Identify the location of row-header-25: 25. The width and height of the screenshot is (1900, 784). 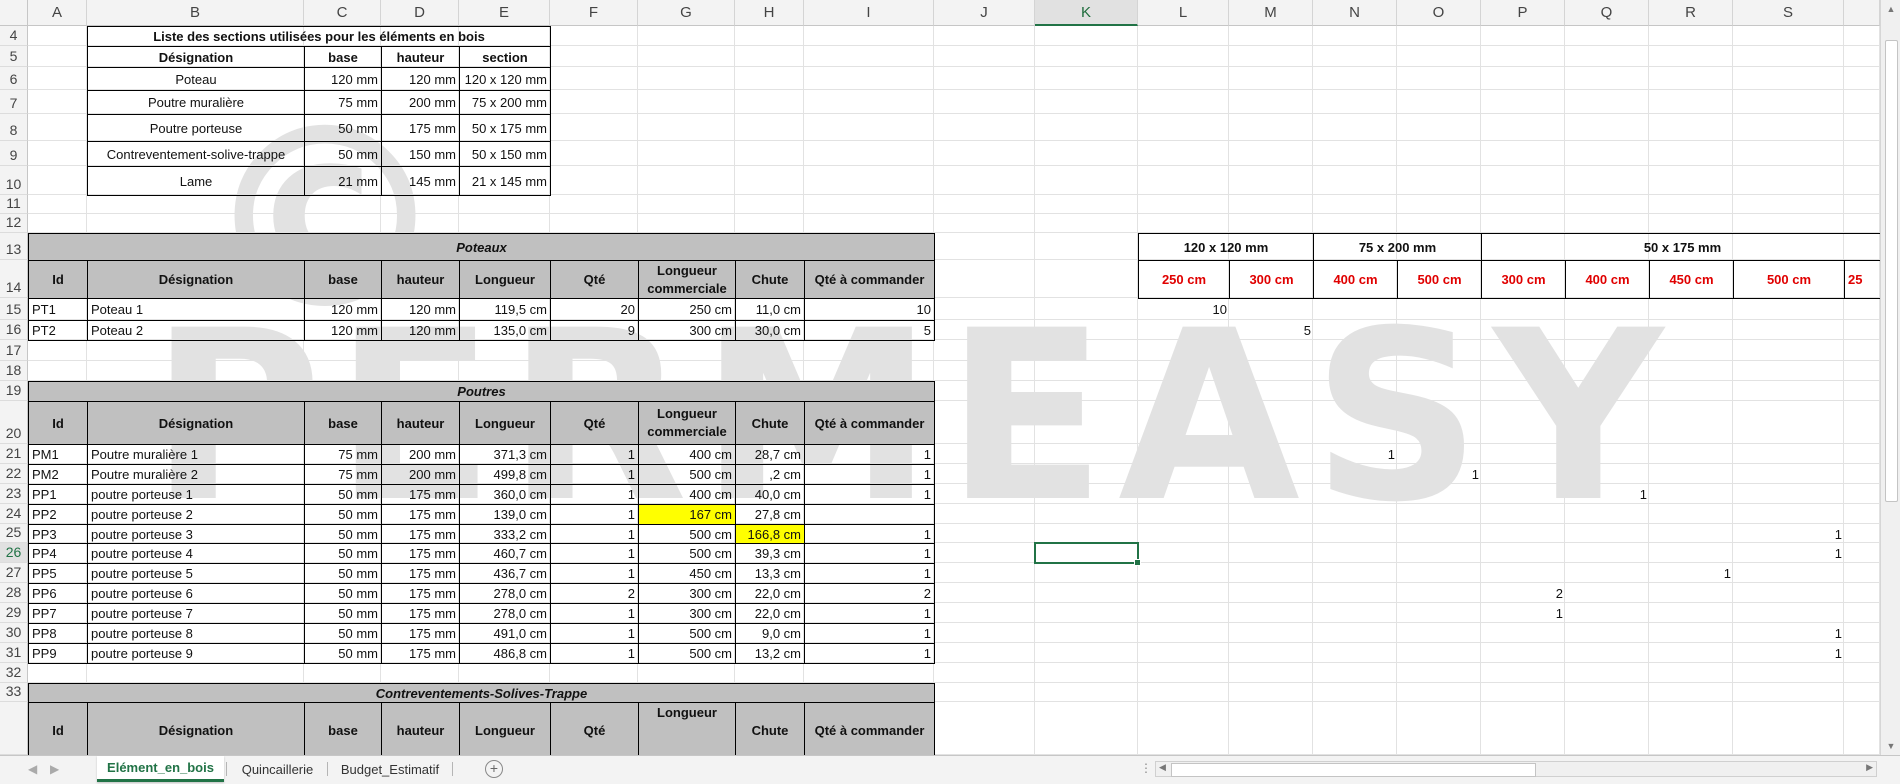
(14, 533).